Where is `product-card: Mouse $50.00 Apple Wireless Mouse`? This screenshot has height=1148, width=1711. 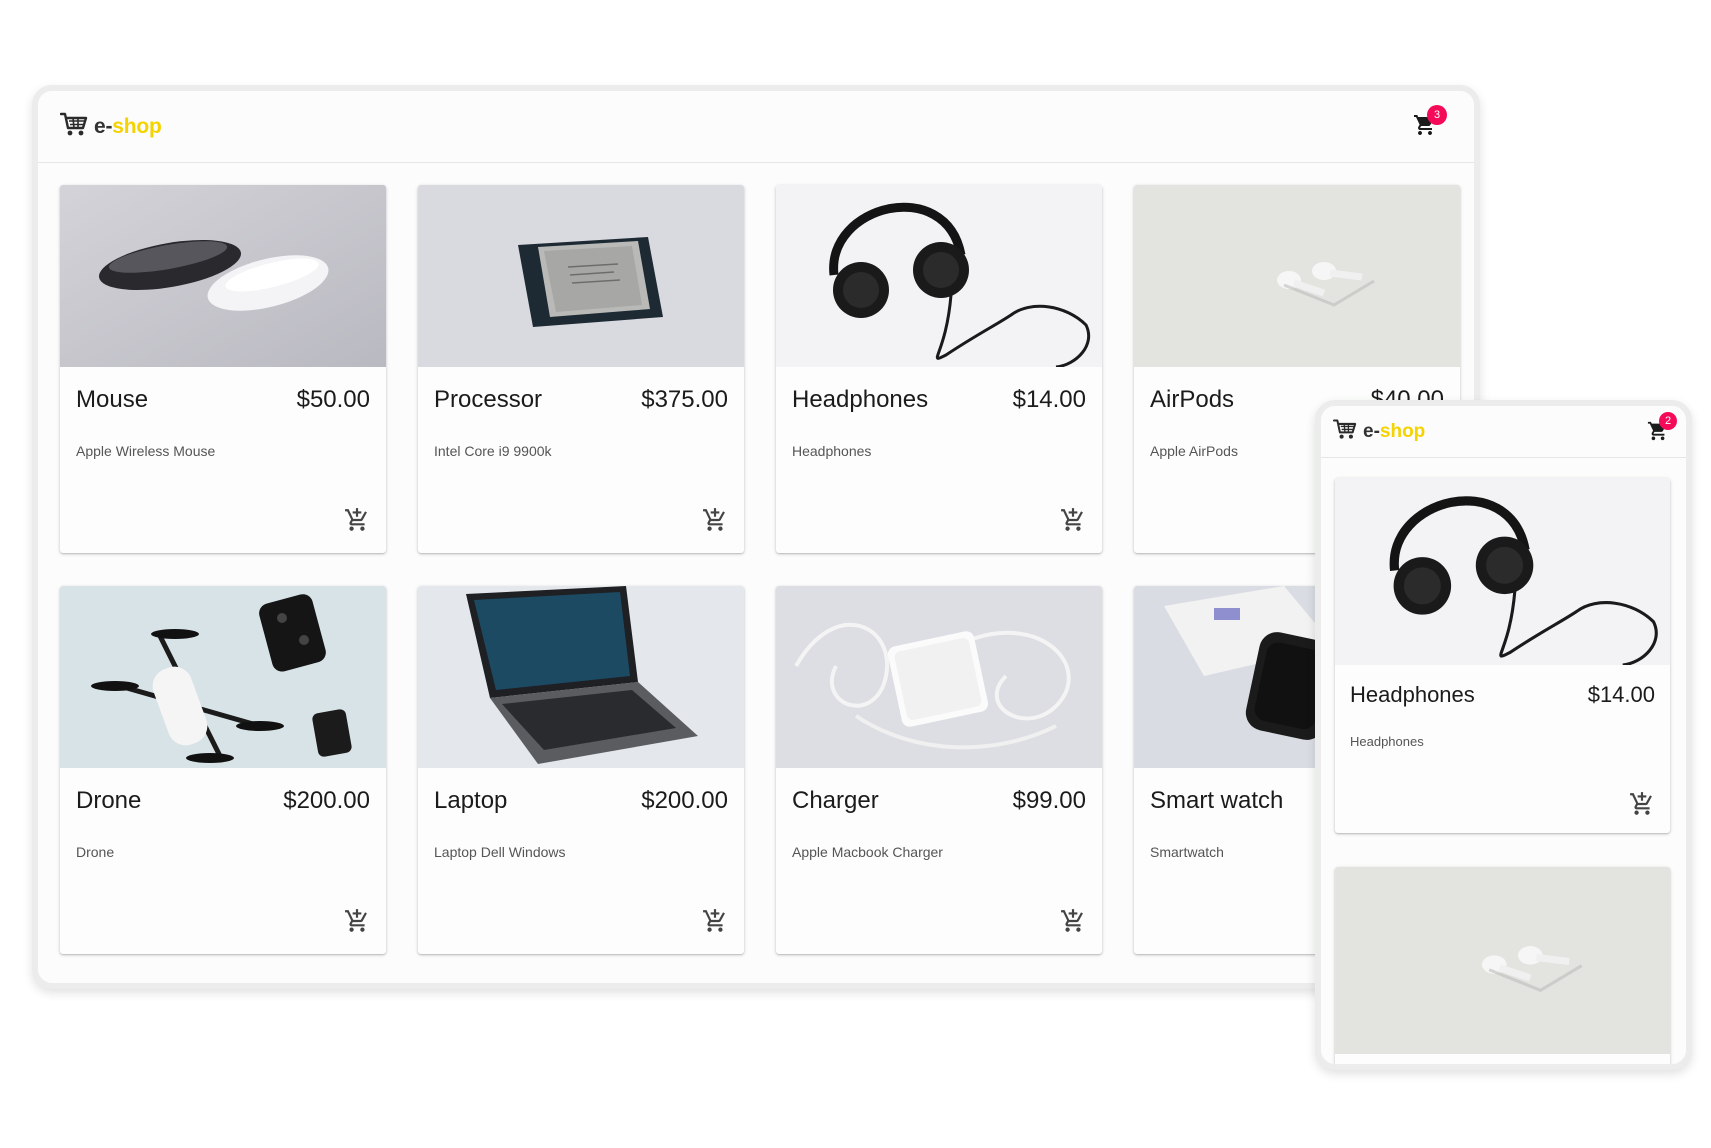 product-card: Mouse $50.00 Apple Wireless Mouse is located at coordinates (223, 369).